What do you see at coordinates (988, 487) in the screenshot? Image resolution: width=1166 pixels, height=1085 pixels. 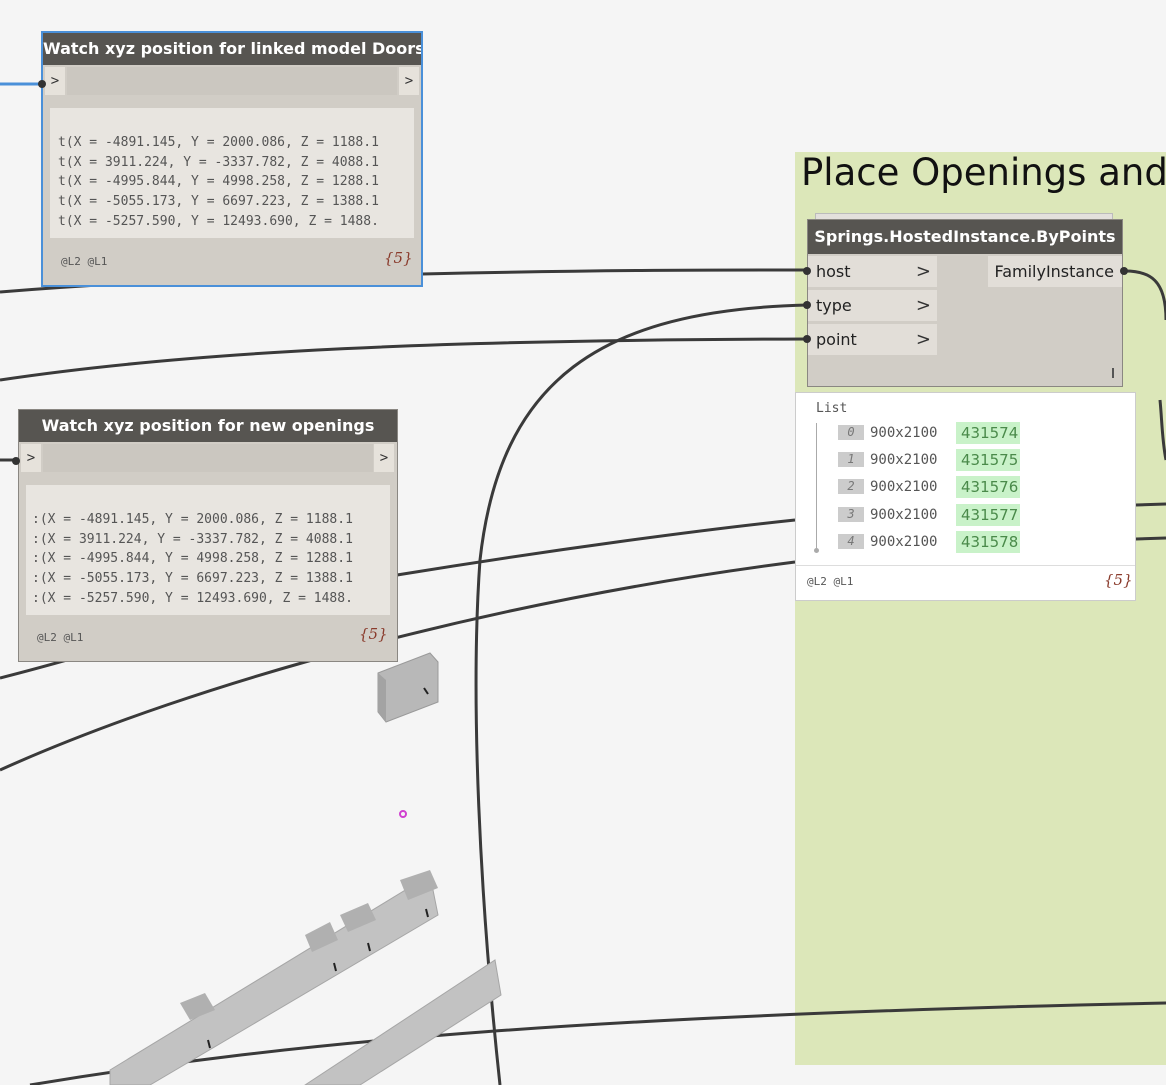 I see `element-id: 431576` at bounding box center [988, 487].